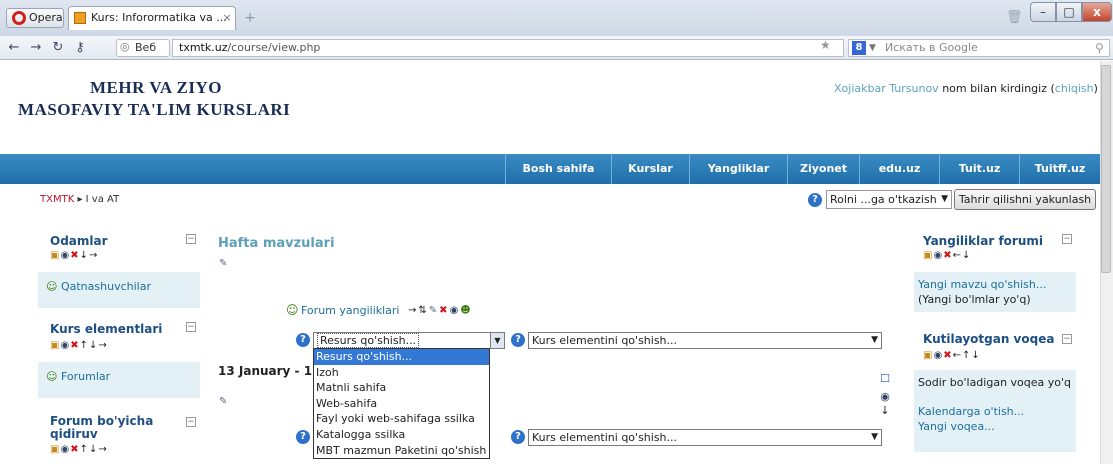  What do you see at coordinates (1014, 18) in the screenshot?
I see `trash-icon: 🗑` at bounding box center [1014, 18].